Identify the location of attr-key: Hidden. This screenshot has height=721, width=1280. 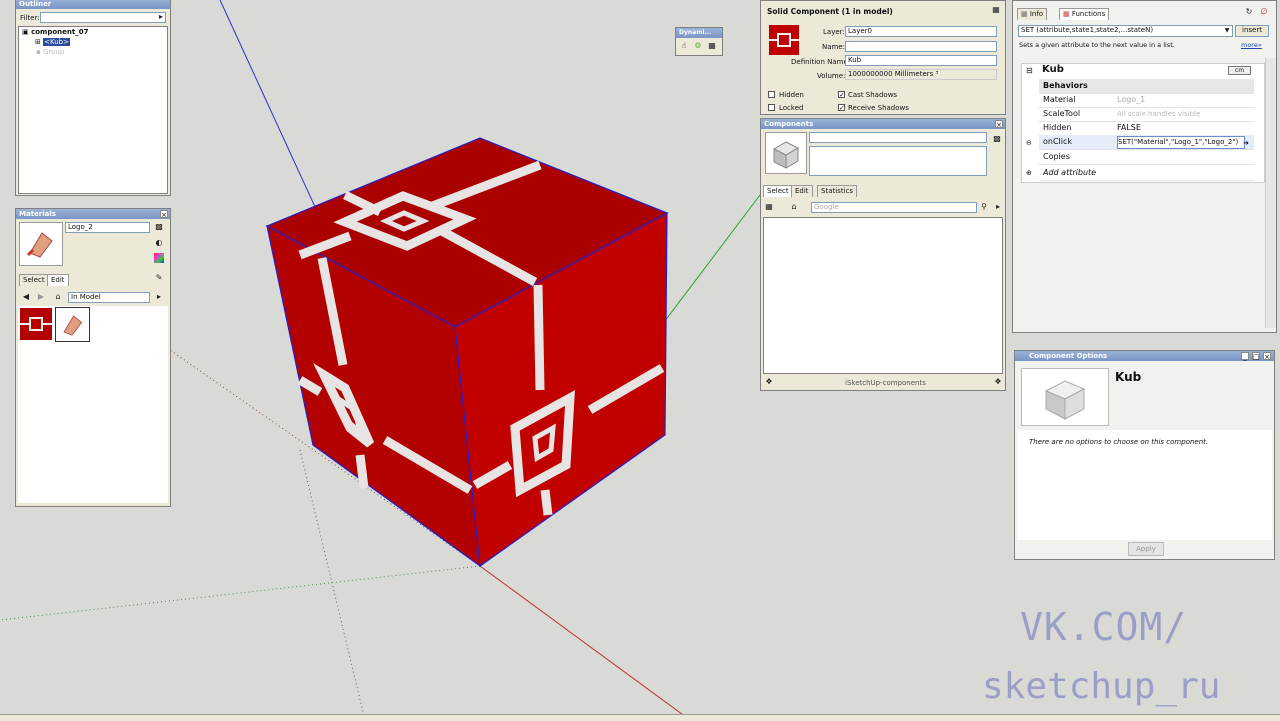
(1057, 127).